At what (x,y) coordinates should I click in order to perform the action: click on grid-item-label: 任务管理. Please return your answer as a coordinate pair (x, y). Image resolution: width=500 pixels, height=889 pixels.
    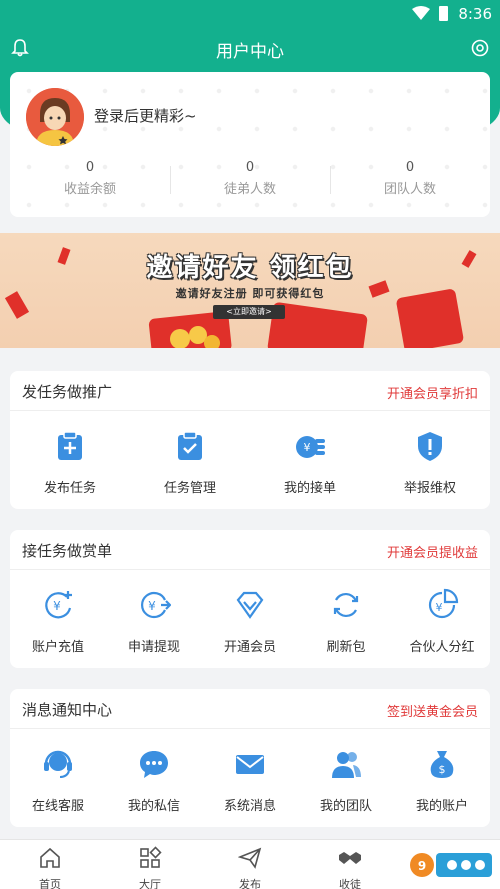
    Looking at the image, I should click on (189, 488).